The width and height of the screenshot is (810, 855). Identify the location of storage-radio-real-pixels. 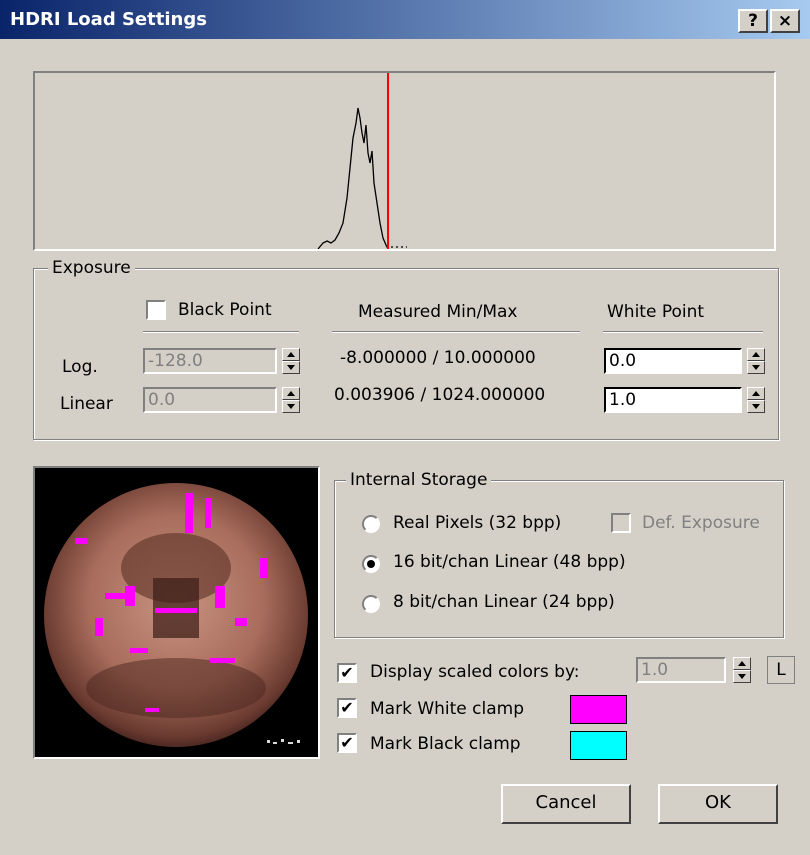
(371, 524).